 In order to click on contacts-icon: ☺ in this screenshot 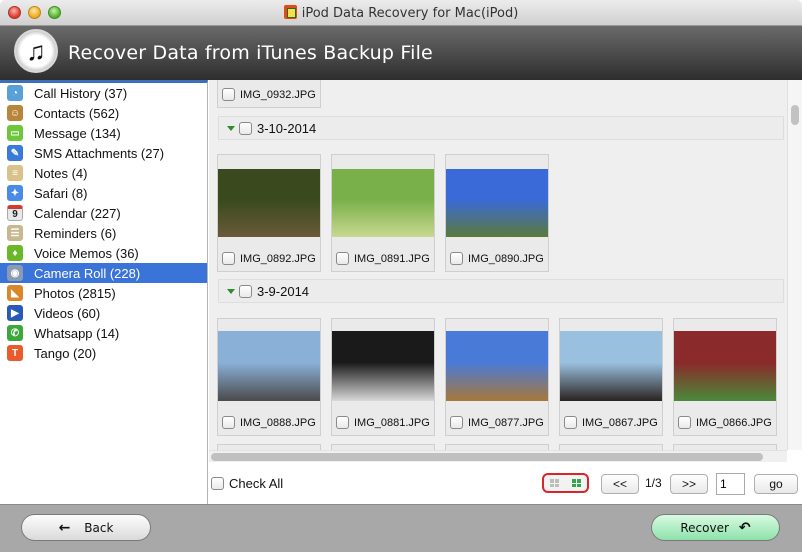, I will do `click(15, 113)`.